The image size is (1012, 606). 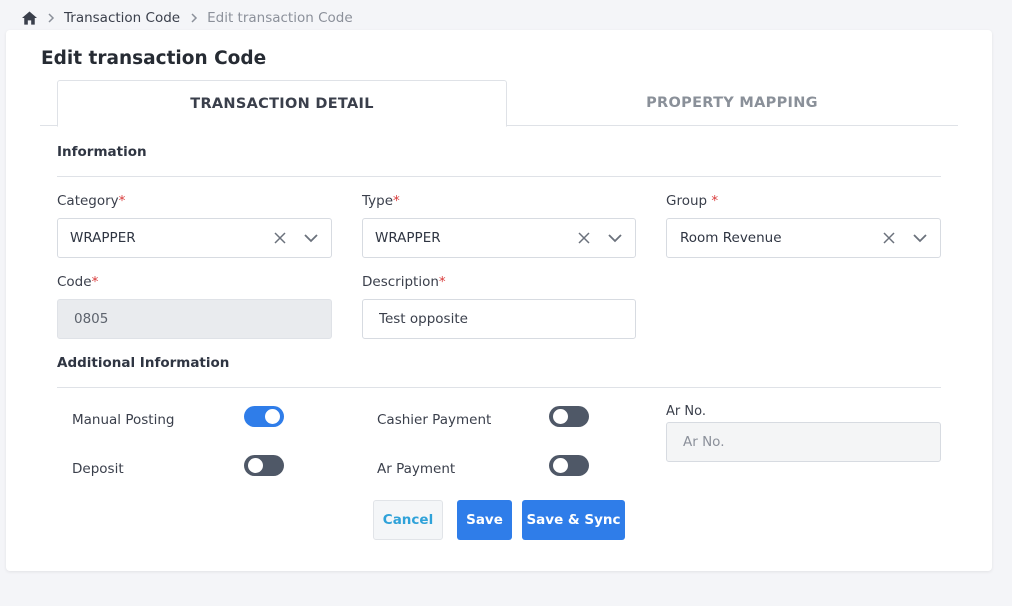 I want to click on manual-posting-label: Manual Posting, so click(x=123, y=420).